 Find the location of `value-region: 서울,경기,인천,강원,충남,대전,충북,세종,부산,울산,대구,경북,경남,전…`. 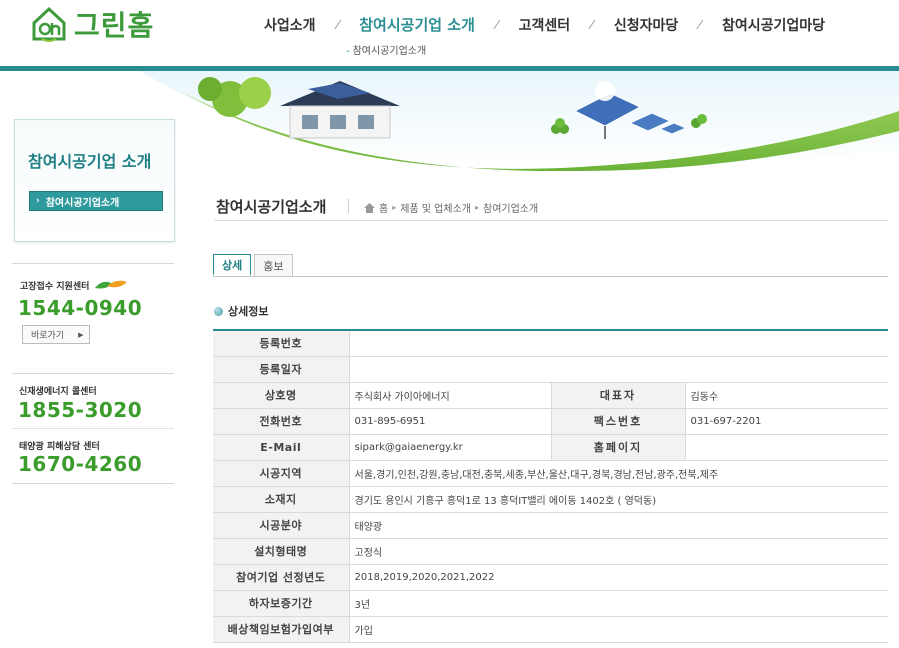

value-region: 서울,경기,인천,강원,충남,대전,충북,세종,부산,울산,대구,경북,경남,전… is located at coordinates (618, 473).